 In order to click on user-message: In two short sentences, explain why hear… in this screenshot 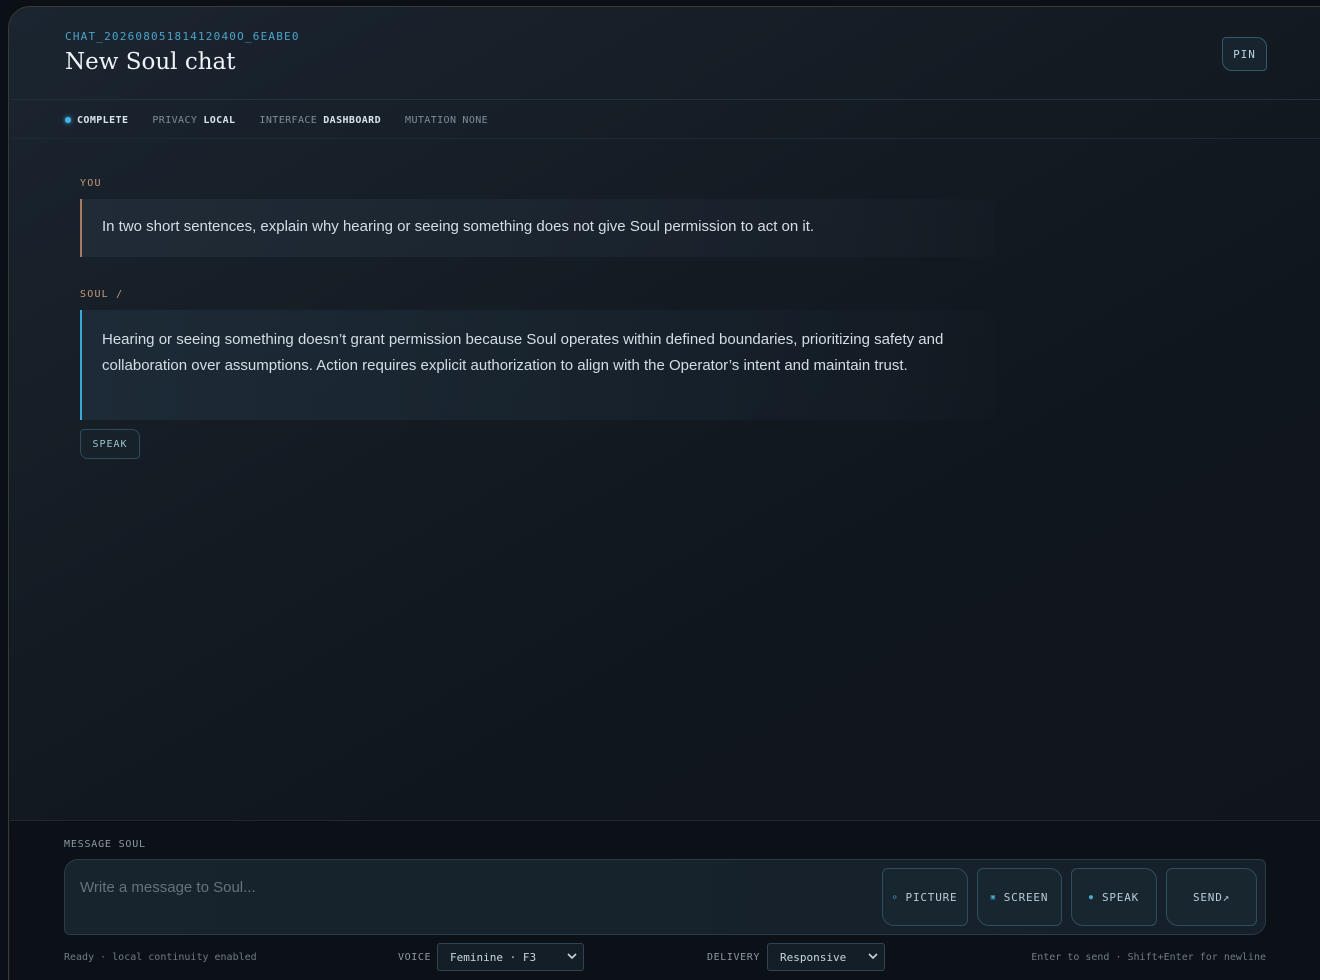, I will do `click(537, 228)`.